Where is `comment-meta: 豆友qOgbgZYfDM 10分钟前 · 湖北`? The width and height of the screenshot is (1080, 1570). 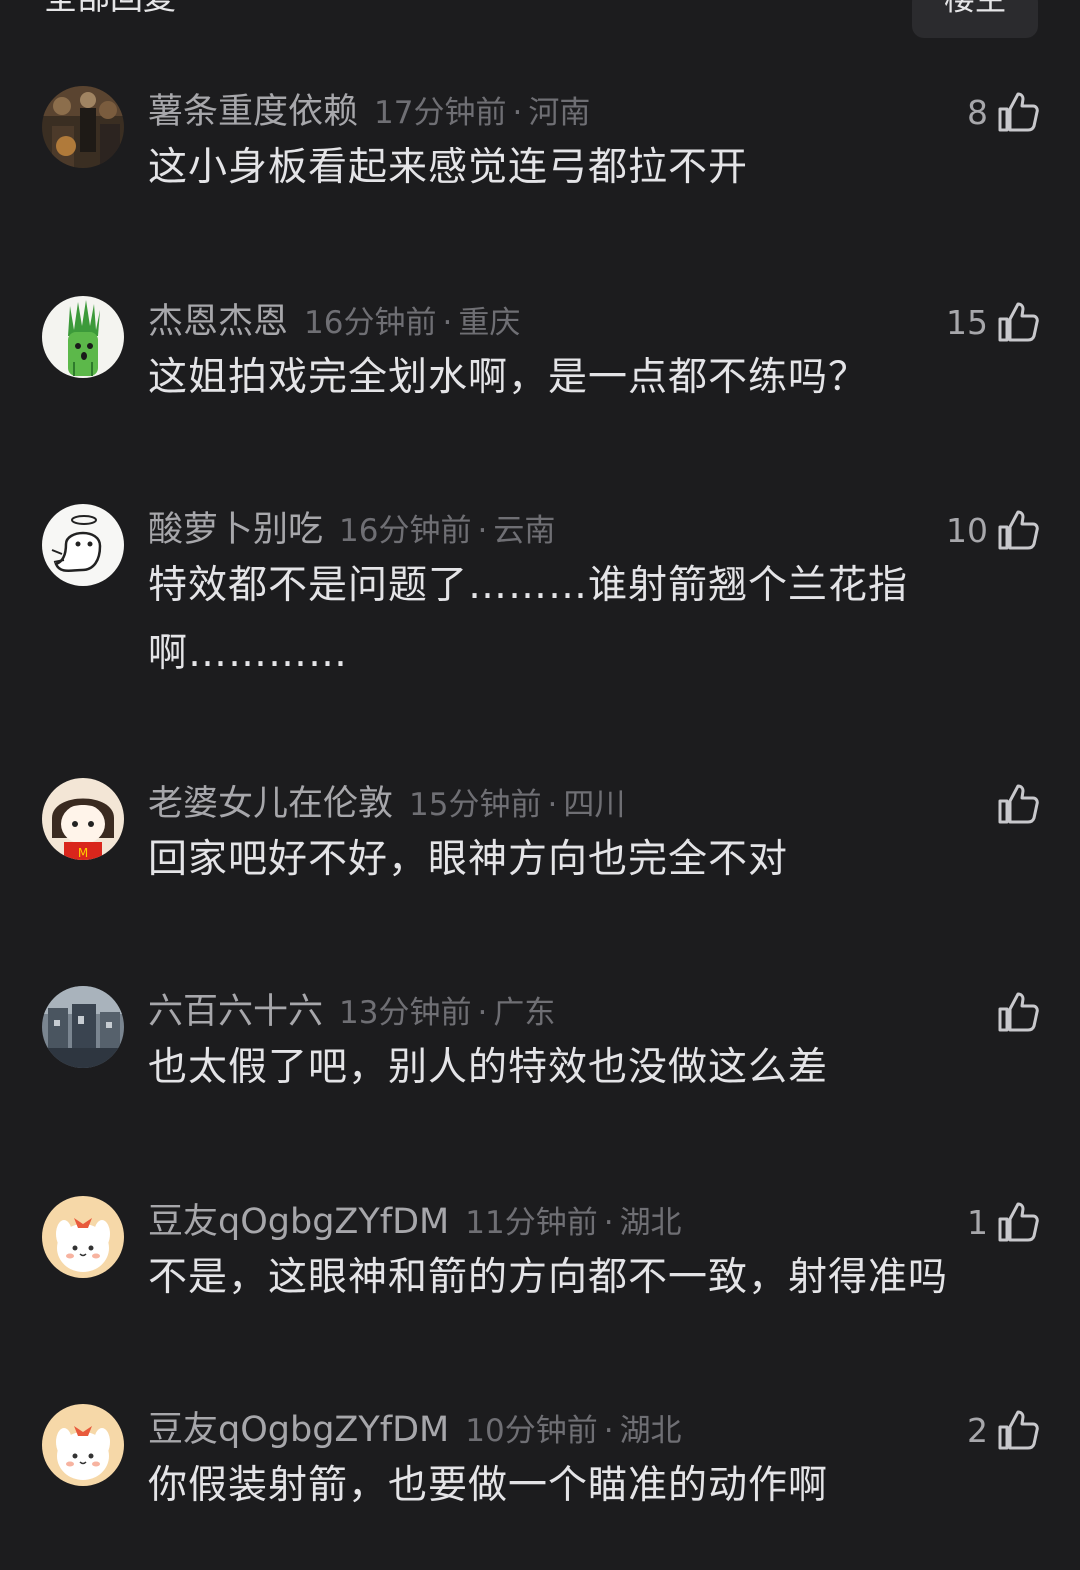
comment-meta: 豆友qOgbgZYfDM 10分钟前 · 湖北 is located at coordinates (415, 1430).